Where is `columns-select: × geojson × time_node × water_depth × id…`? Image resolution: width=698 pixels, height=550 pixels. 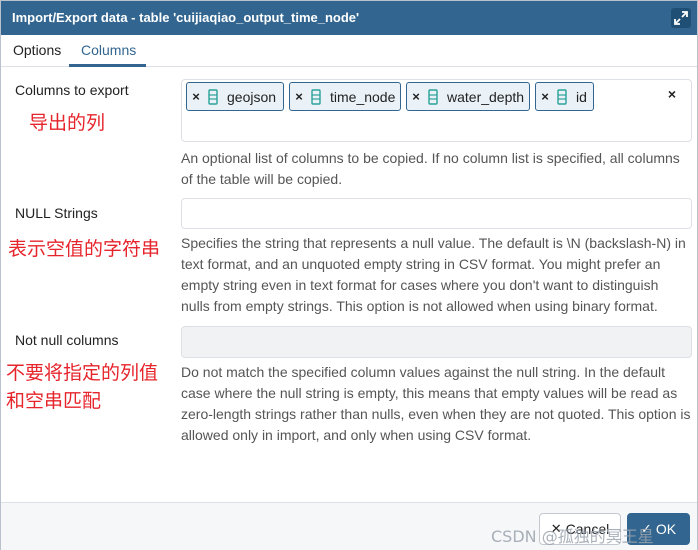 columns-select: × geojson × time_node × water_depth × id… is located at coordinates (436, 110).